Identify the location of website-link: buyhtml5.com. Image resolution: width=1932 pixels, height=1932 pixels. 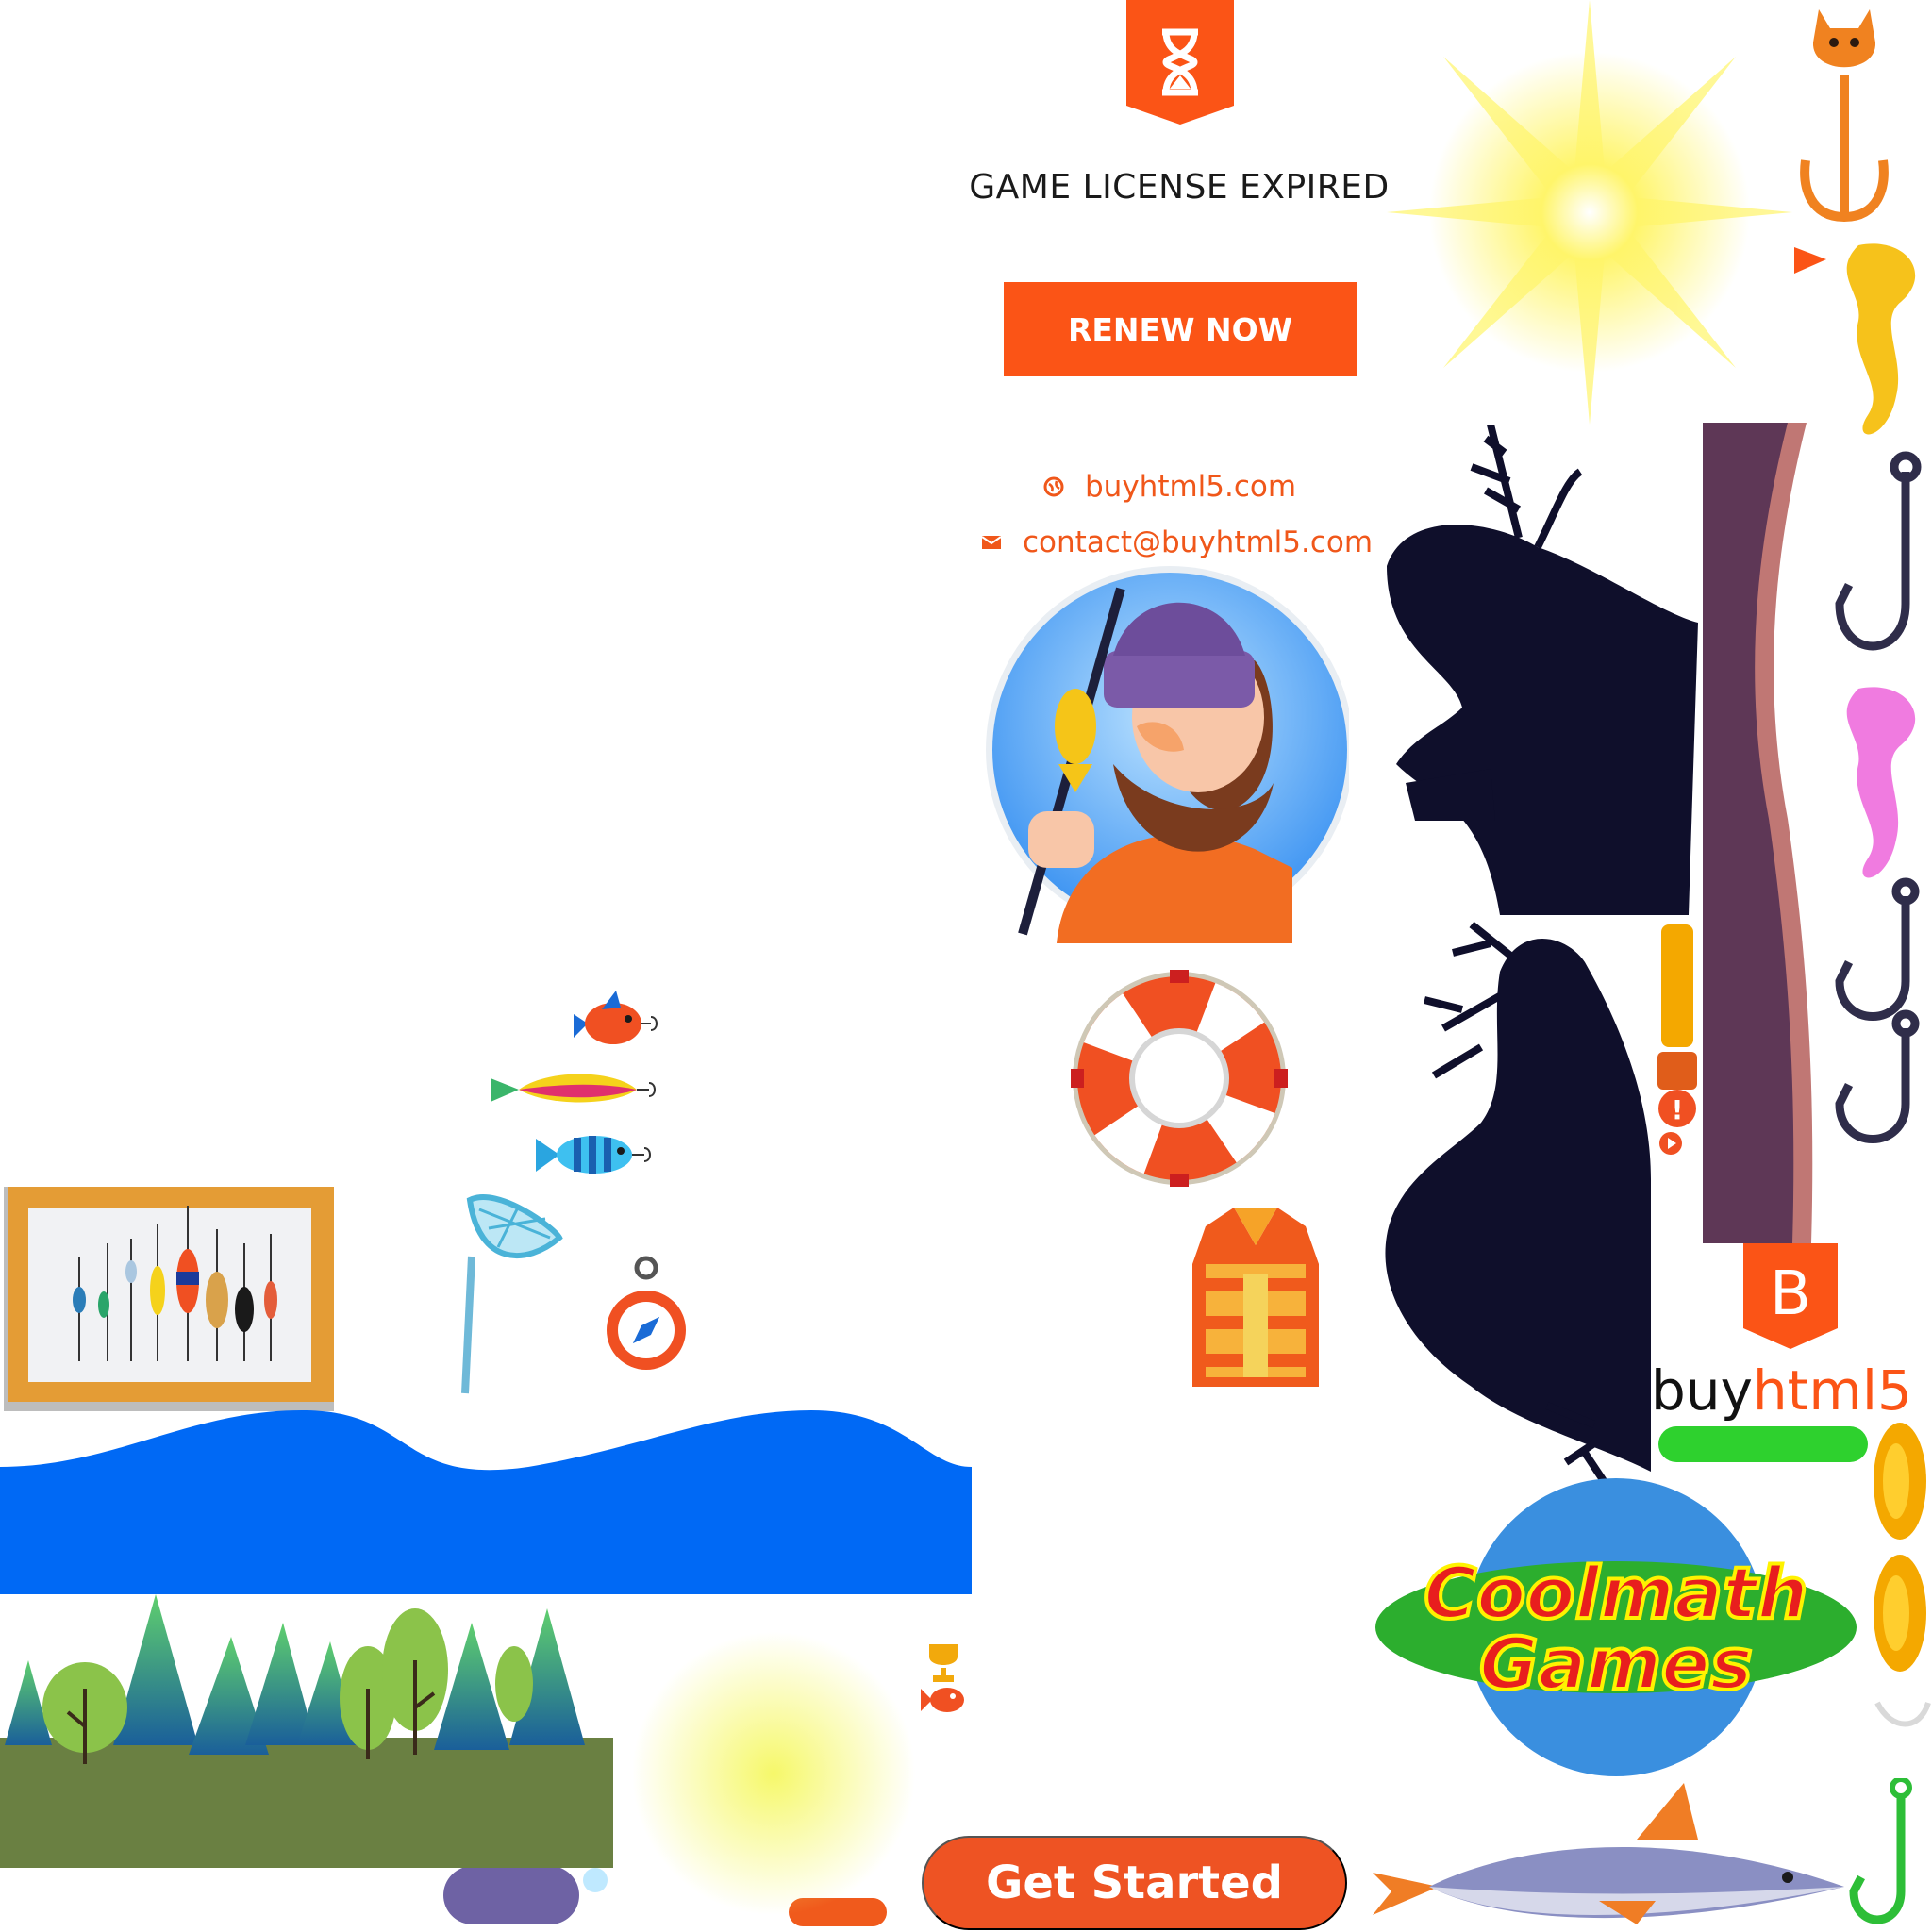
(1169, 487).